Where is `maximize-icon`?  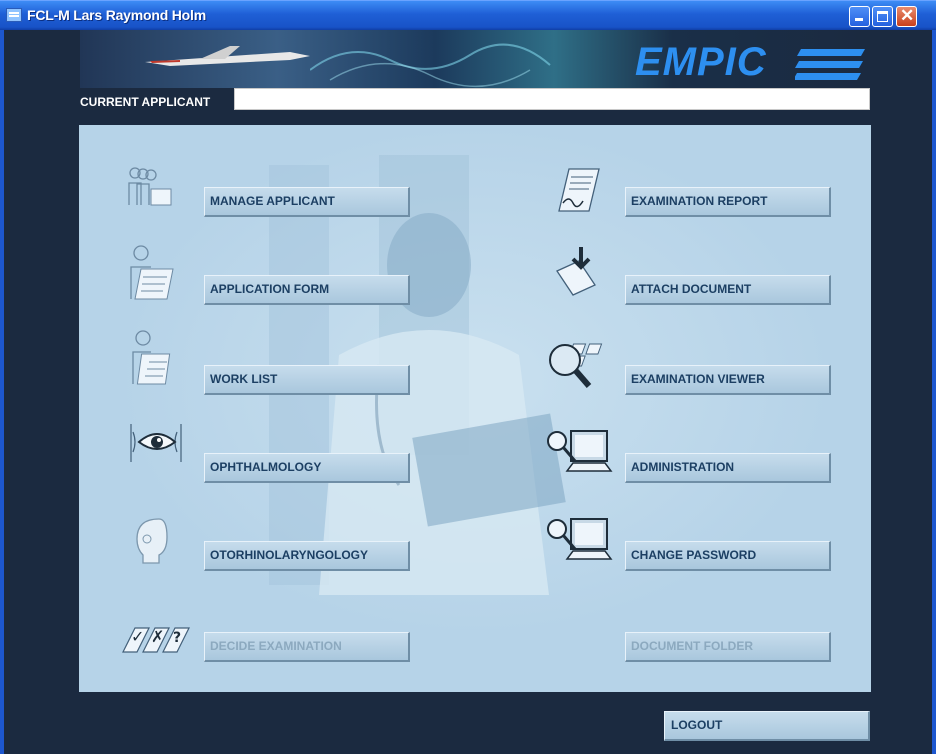 maximize-icon is located at coordinates (882, 16).